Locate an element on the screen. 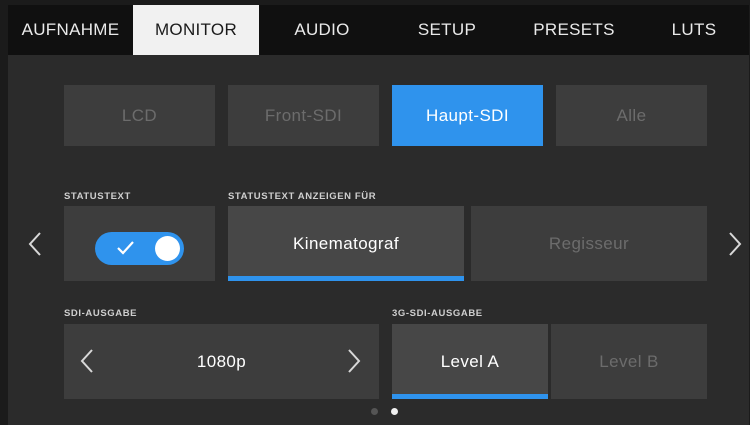 This screenshot has height=425, width=750. tab-aufnahme: AUFNAHME is located at coordinates (70, 30).